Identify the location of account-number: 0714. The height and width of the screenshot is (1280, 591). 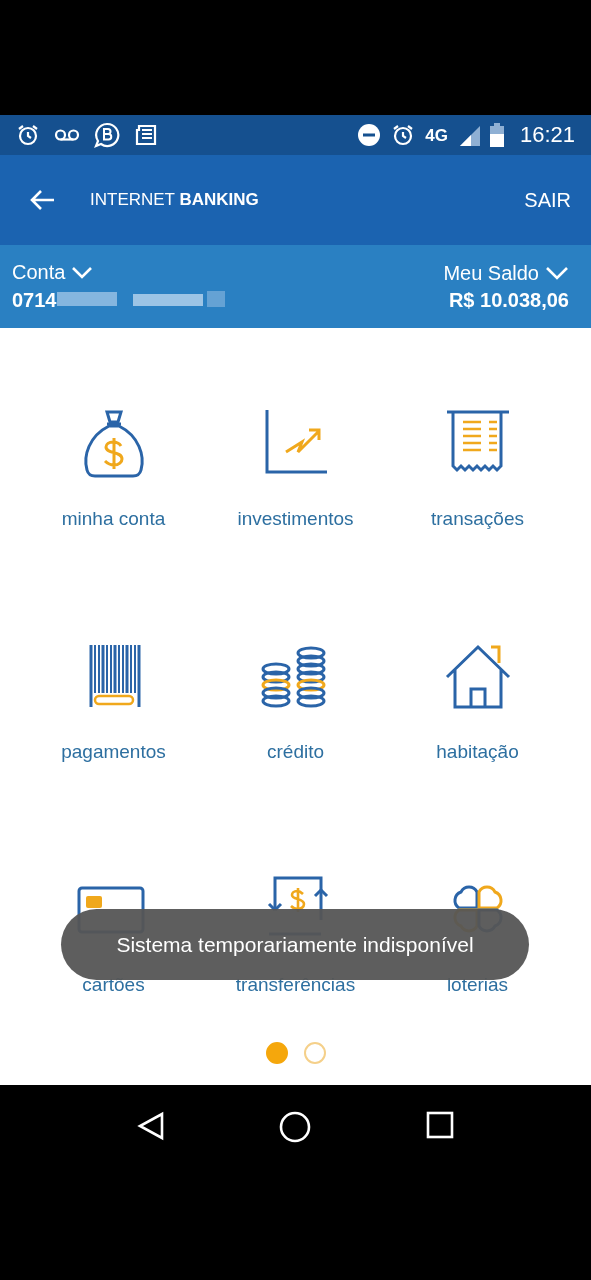
(34, 300).